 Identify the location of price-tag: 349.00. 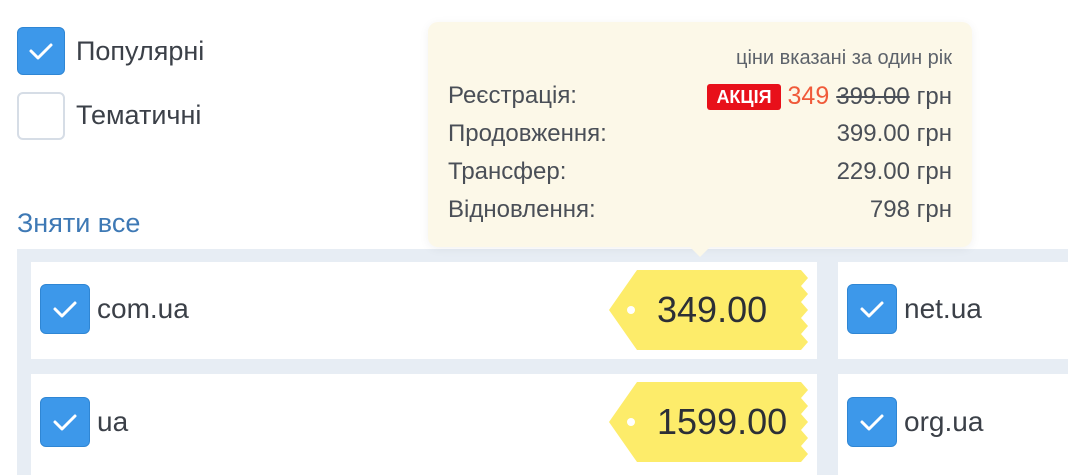
(709, 310).